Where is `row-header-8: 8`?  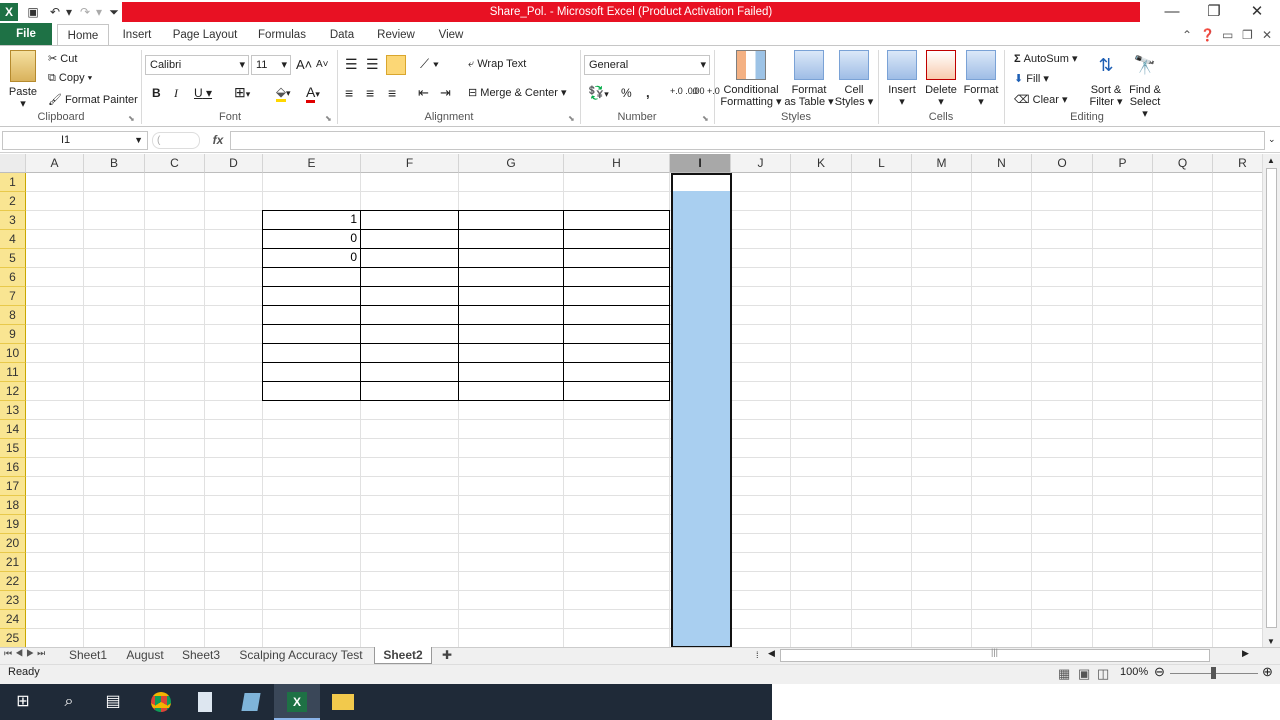
row-header-8: 8 is located at coordinates (13, 315).